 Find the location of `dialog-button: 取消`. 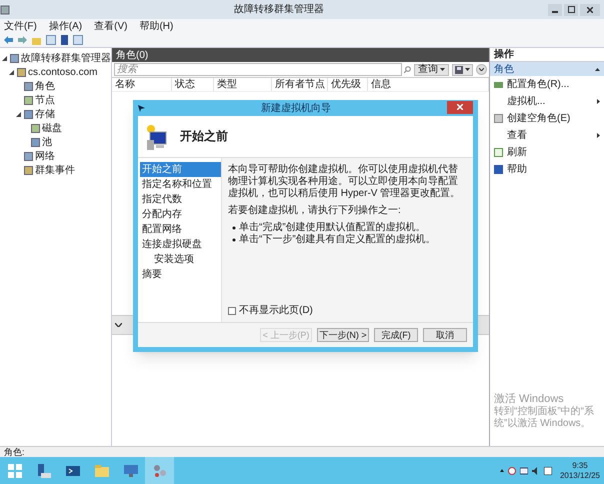

dialog-button: 取消 is located at coordinates (445, 335).